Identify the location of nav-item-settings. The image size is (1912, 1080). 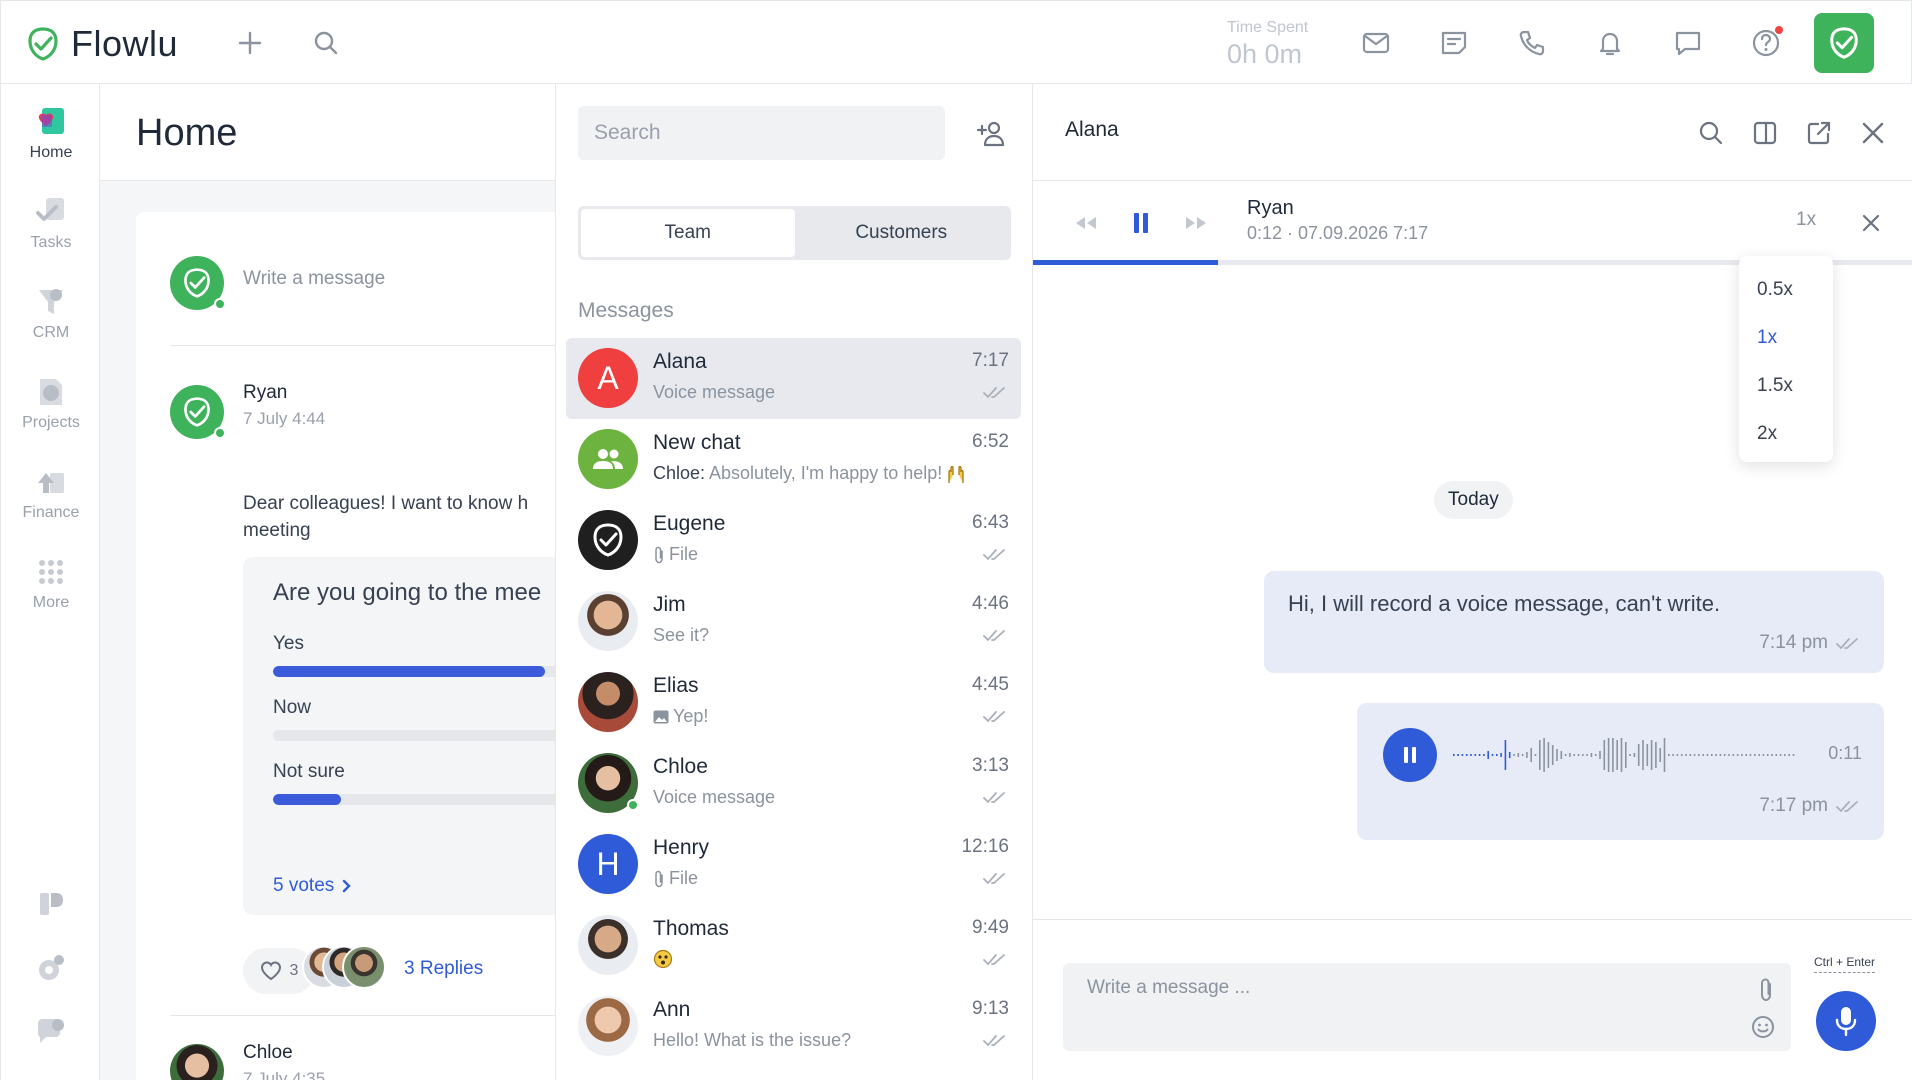
(51, 968).